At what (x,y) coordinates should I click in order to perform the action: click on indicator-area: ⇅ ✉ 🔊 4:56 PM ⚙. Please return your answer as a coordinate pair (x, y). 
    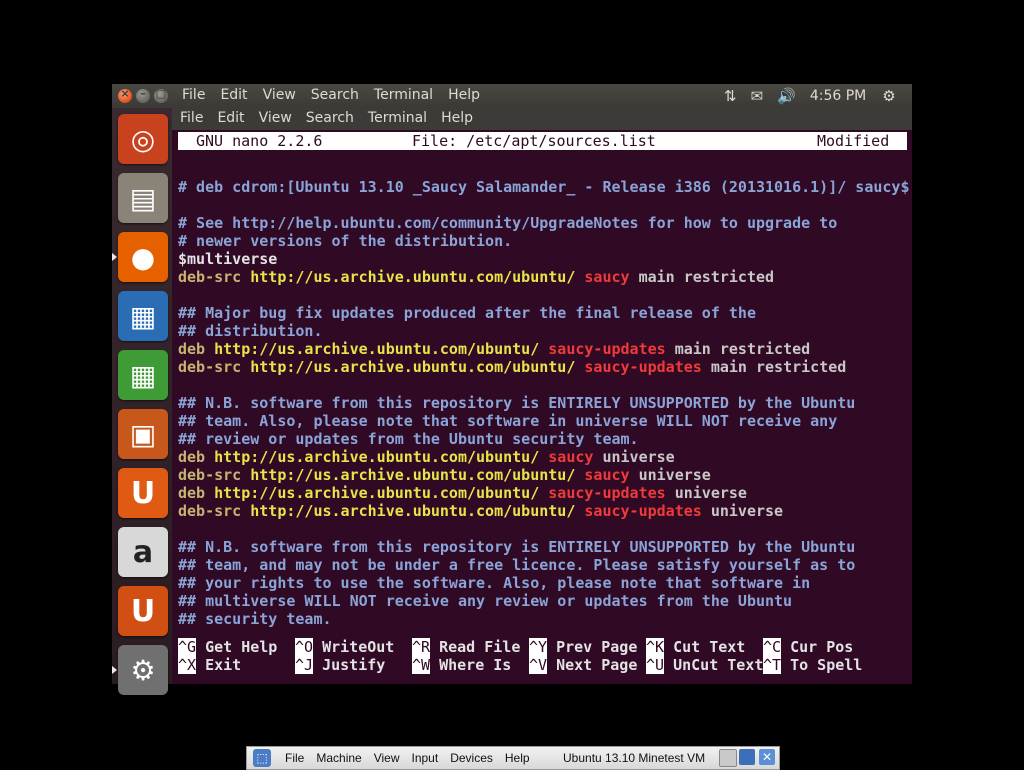
    Looking at the image, I should click on (817, 96).